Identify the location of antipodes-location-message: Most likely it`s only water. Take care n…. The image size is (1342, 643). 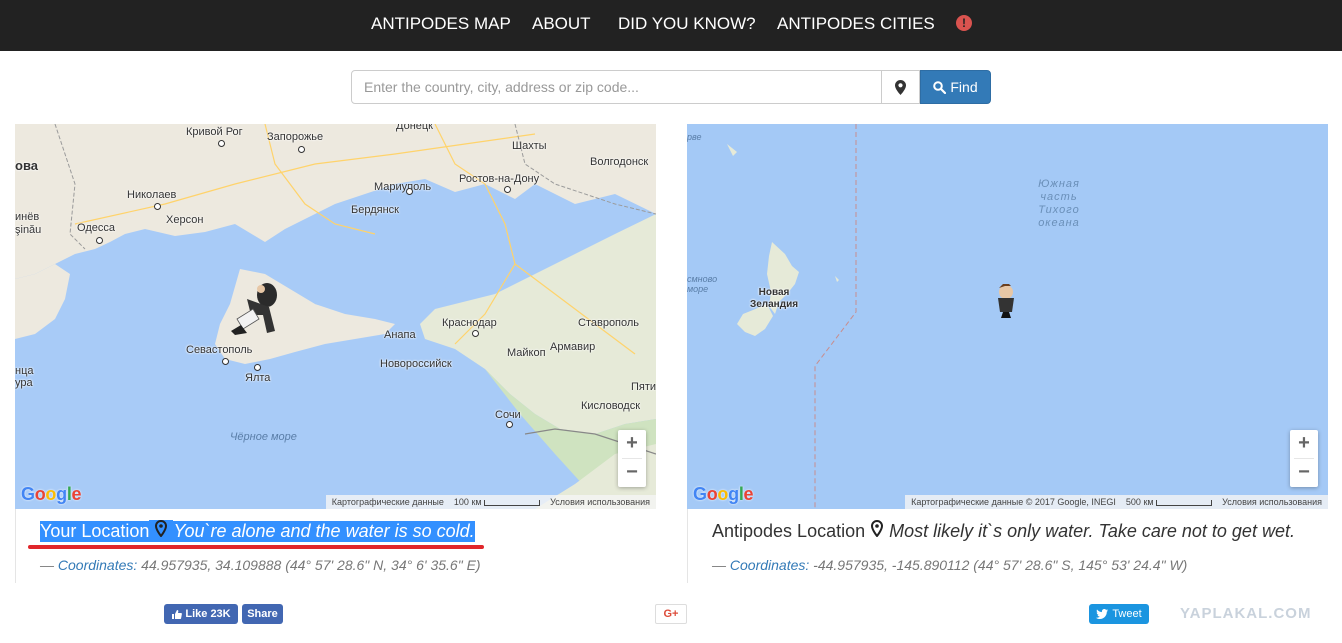
(1092, 530).